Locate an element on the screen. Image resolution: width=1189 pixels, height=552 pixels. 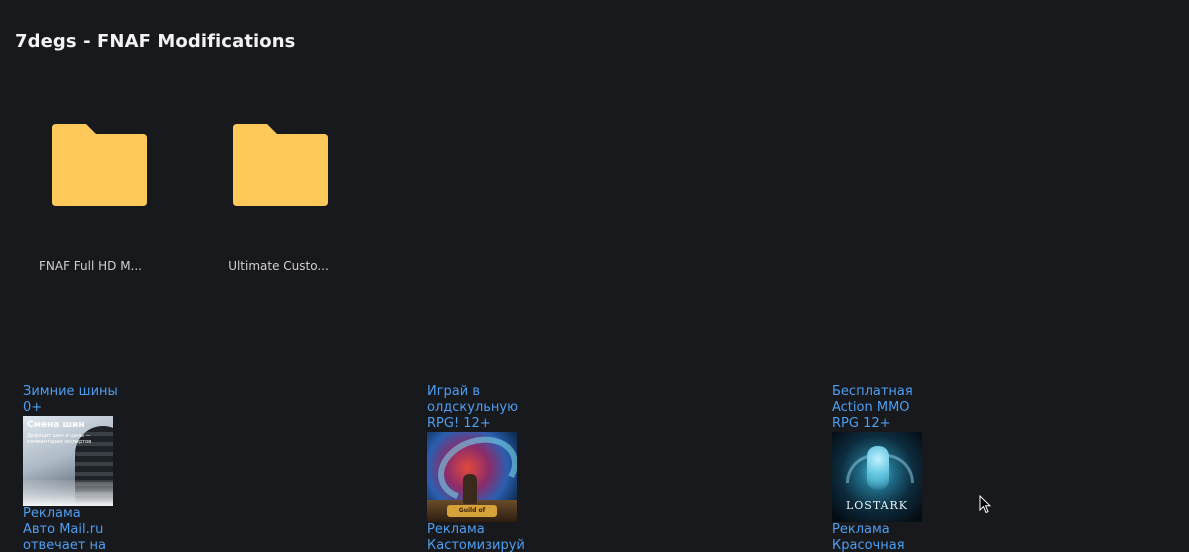
ad-title-link: Играй в олдскульную RPG! 12+ is located at coordinates (477, 408).